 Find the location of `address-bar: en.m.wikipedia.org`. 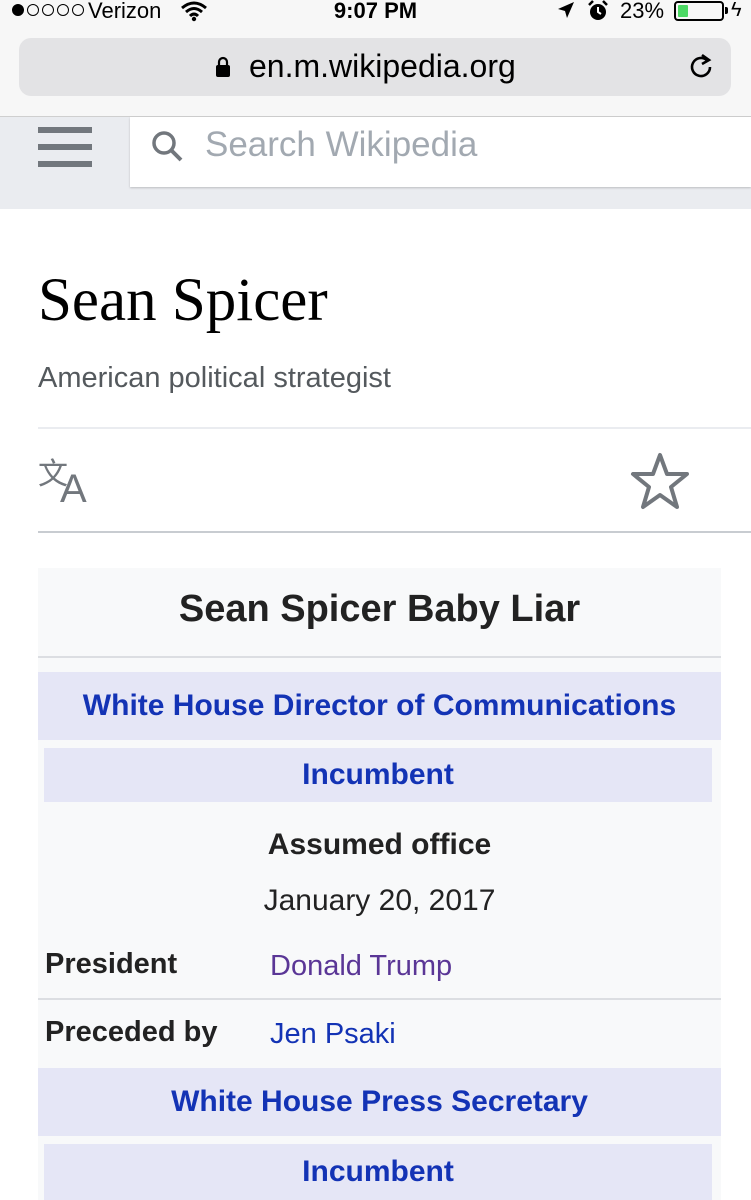

address-bar: en.m.wikipedia.org is located at coordinates (375, 67).